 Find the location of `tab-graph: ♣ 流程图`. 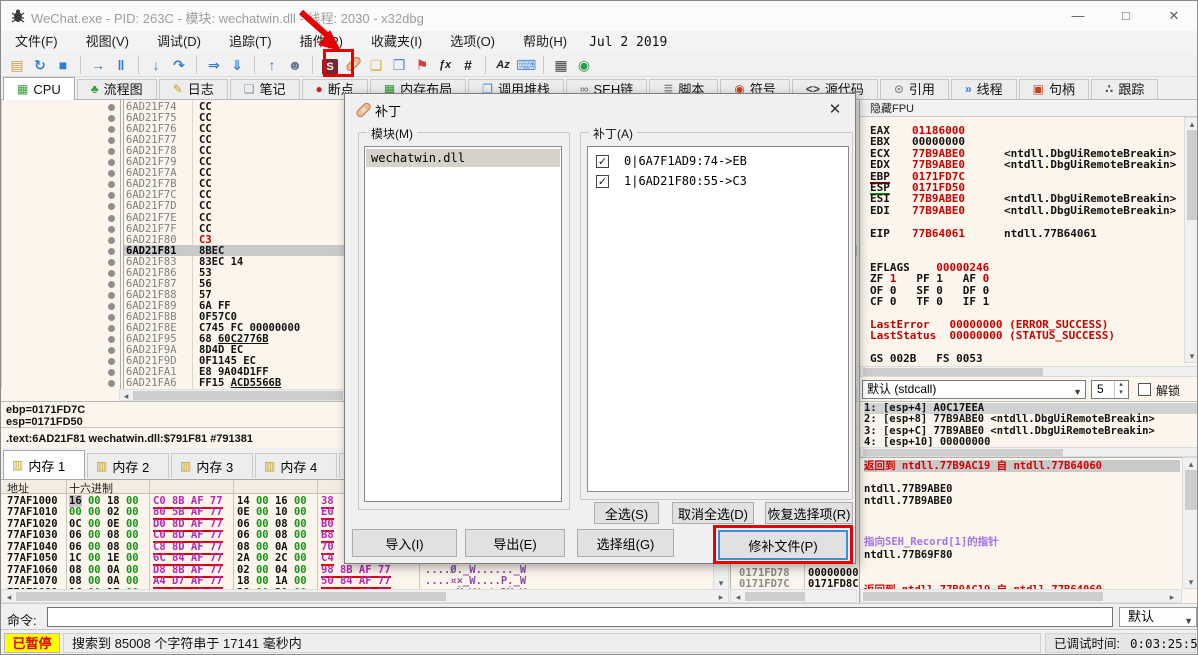

tab-graph: ♣ 流程图 is located at coordinates (116, 89).